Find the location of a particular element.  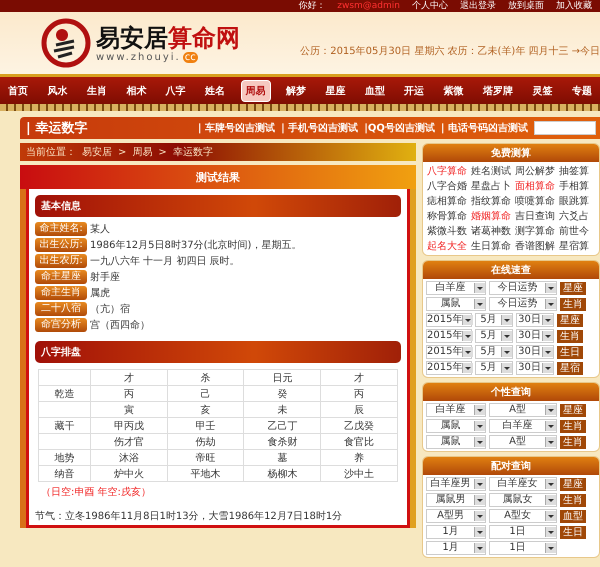

fortune-link: 香谱图解 is located at coordinates (535, 246).